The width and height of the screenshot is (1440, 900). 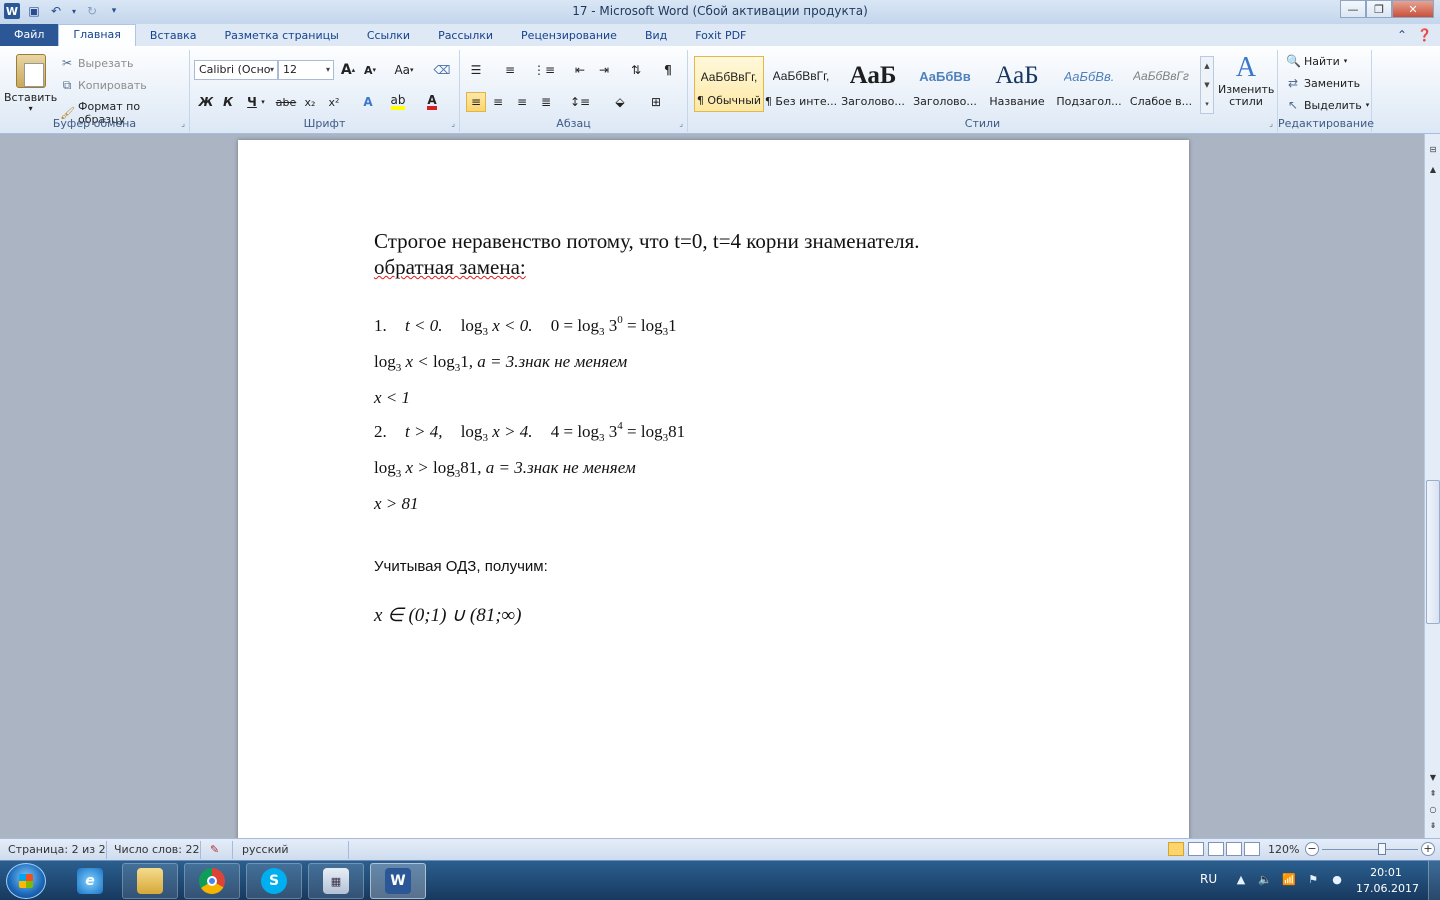 I want to click on full-screen-reading-icon, so click(x=1196, y=849).